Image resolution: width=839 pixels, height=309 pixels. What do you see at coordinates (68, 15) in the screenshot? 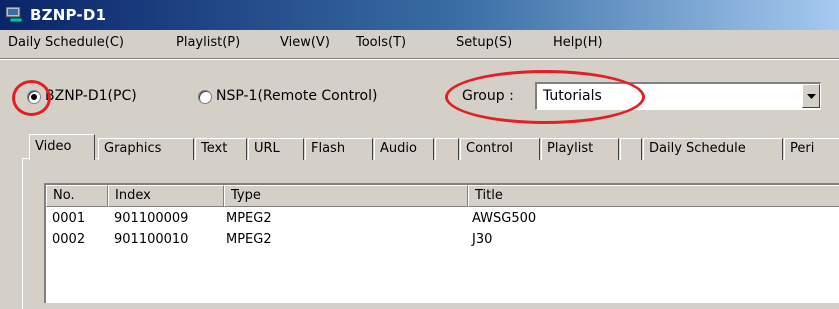
I see `window-title: BZNP-D1` at bounding box center [68, 15].